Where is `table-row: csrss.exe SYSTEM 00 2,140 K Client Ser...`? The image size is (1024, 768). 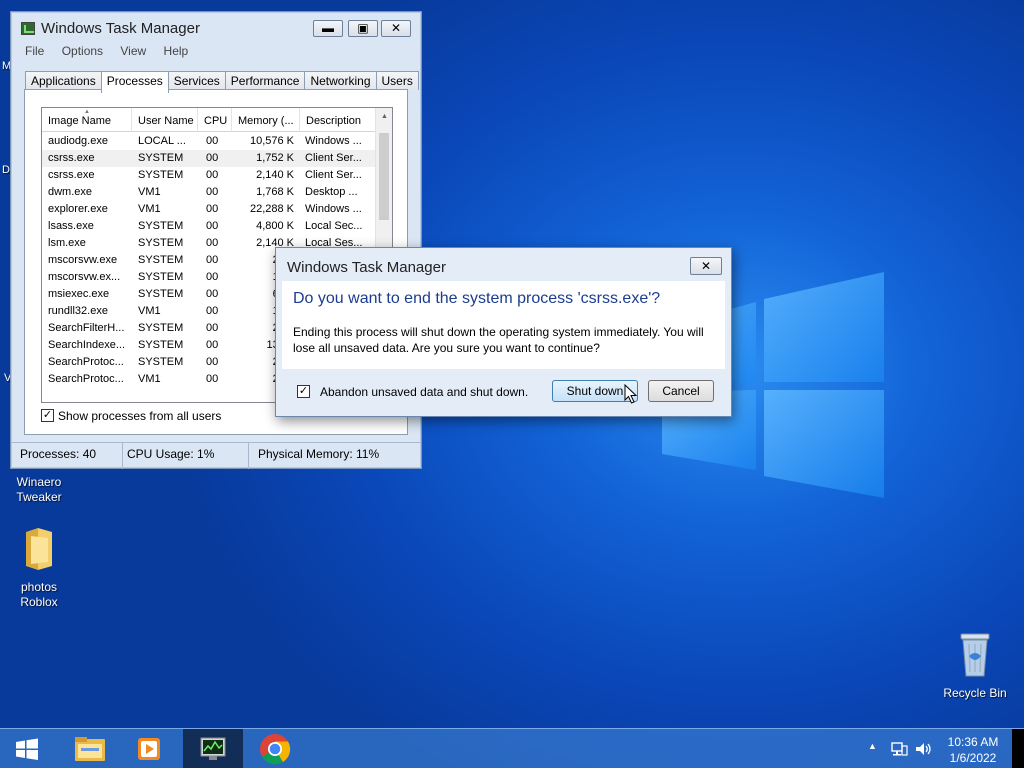
table-row: csrss.exe SYSTEM 00 2,140 K Client Ser... is located at coordinates (209, 175).